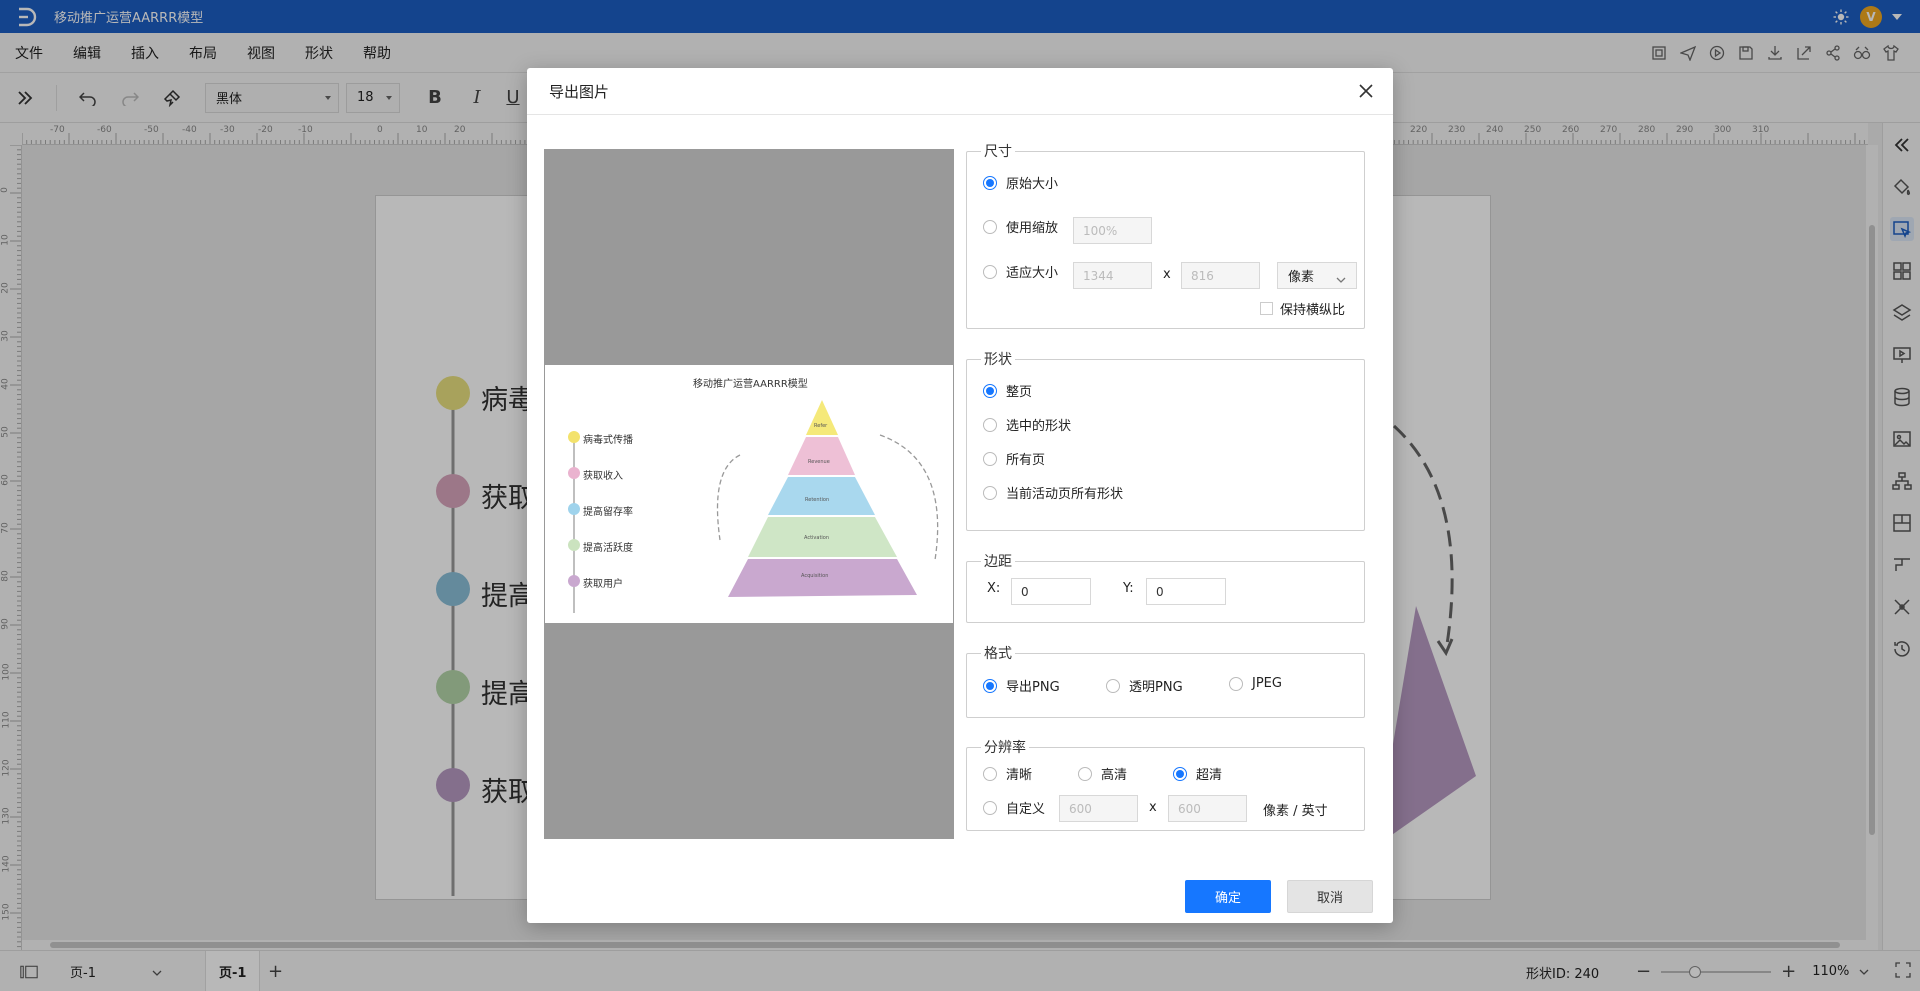  Describe the element at coordinates (1033, 687) in the screenshot. I see `format-option-label: 导出PNG` at that location.